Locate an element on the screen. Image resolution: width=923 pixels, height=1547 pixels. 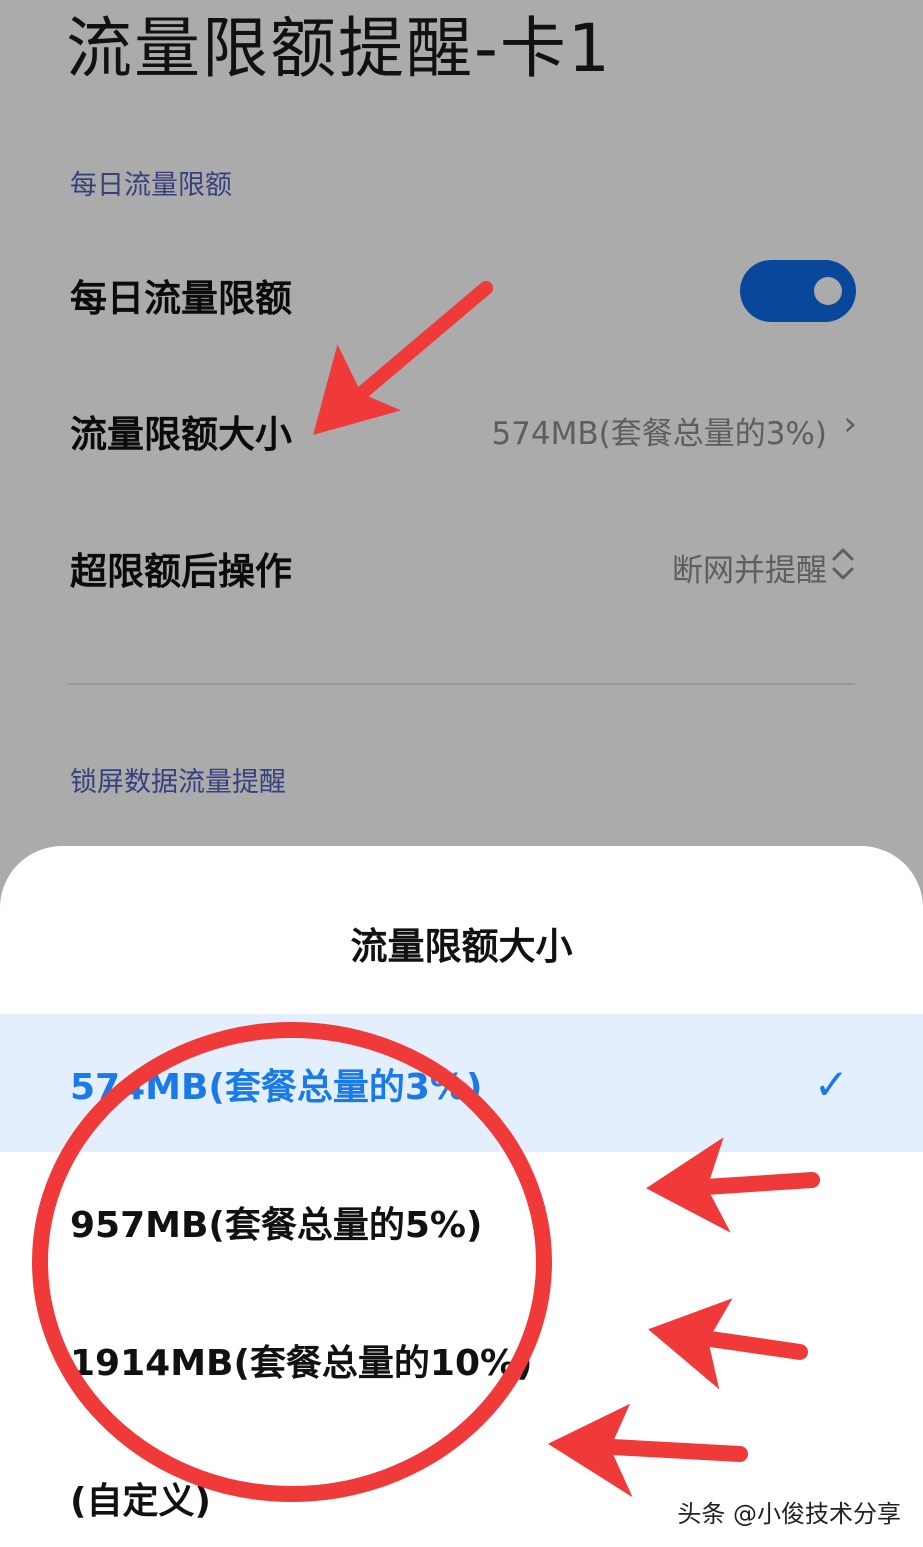
option-label: 957MB(套餐总量的5%) is located at coordinates (276, 1225).